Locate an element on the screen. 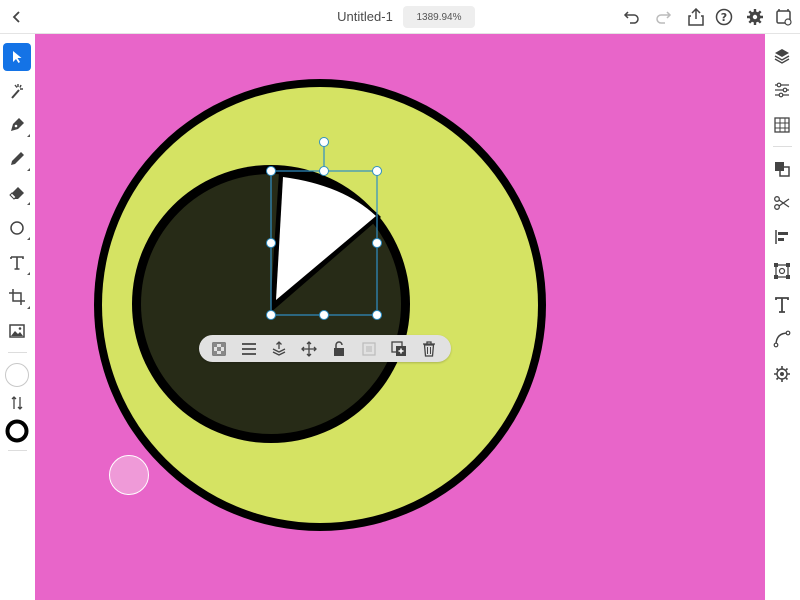 The image size is (800, 600). stroke-weight-icon is located at coordinates (249, 349).